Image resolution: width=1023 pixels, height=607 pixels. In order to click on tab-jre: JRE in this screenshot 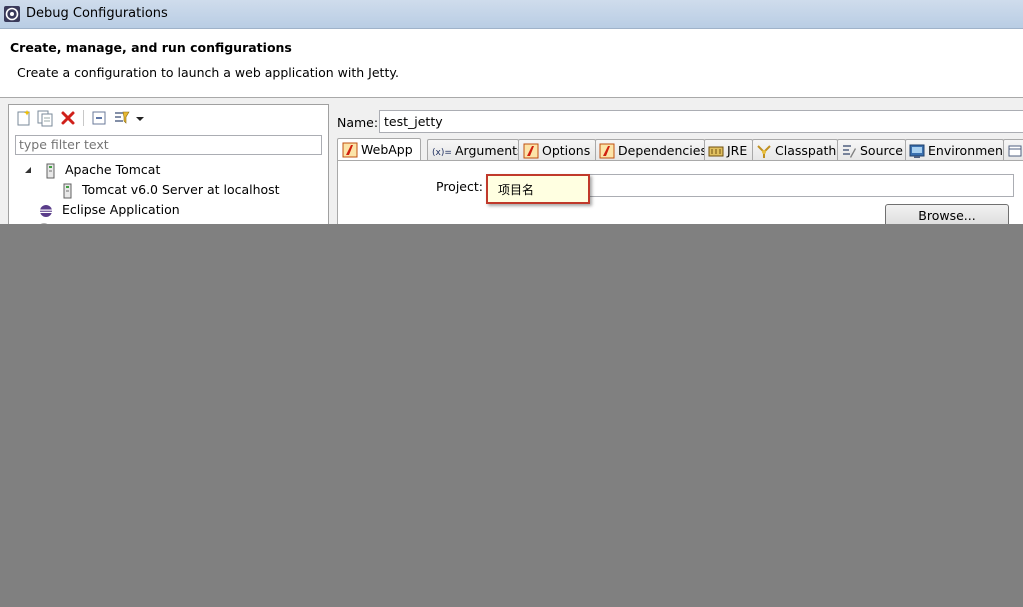, I will do `click(728, 150)`.